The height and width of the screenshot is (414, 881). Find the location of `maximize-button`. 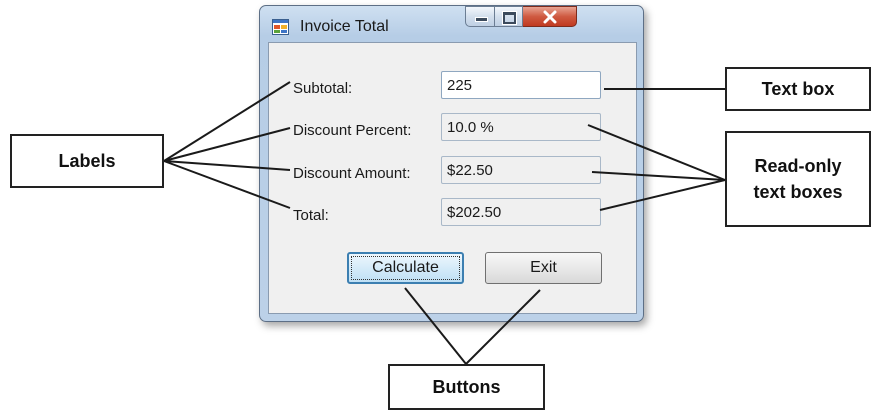

maximize-button is located at coordinates (509, 16).